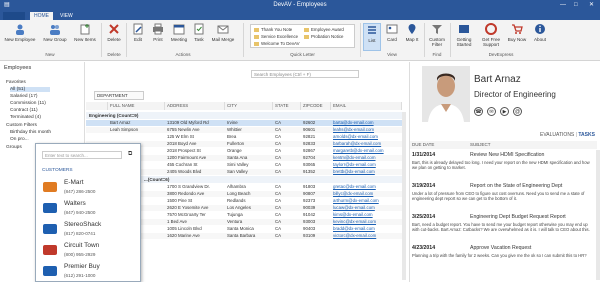  What do you see at coordinates (540, 32) in the screenshot?
I see `about-button: About` at bounding box center [540, 32].